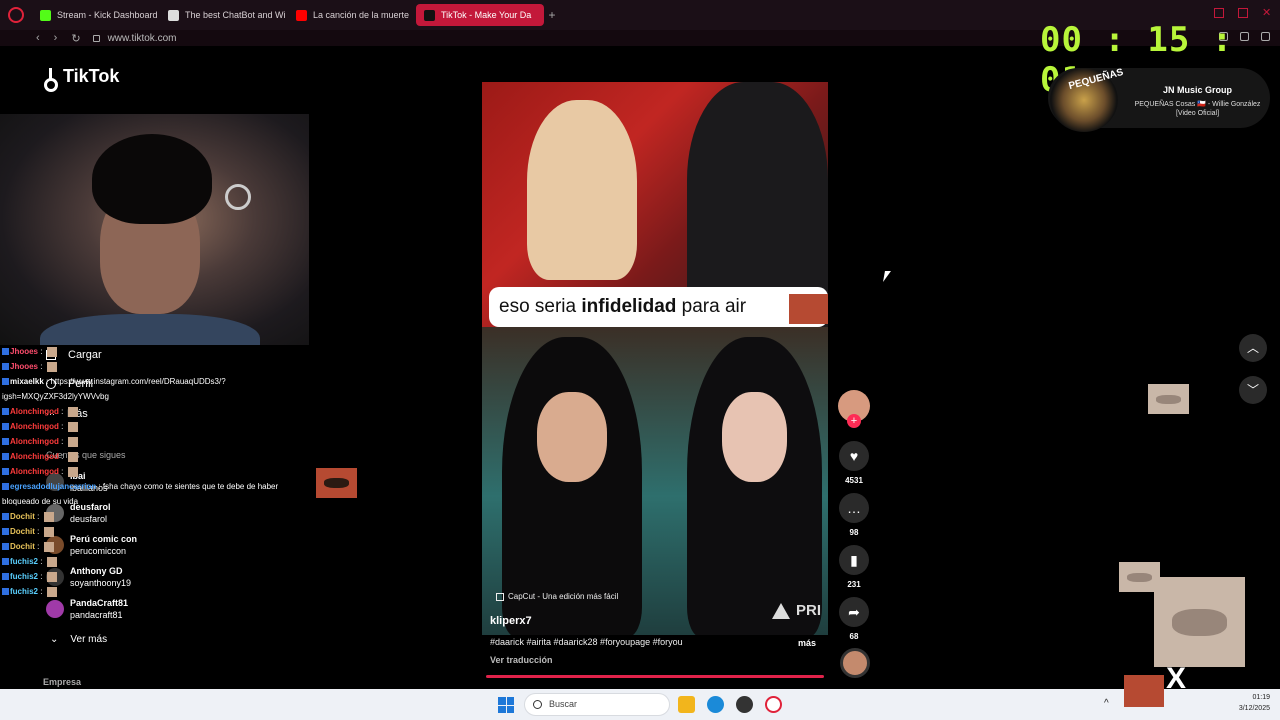 This screenshot has height=720, width=1280. Describe the element at coordinates (235, 15) in the screenshot. I see `tab-label: The best ChatBot and Wi` at that location.